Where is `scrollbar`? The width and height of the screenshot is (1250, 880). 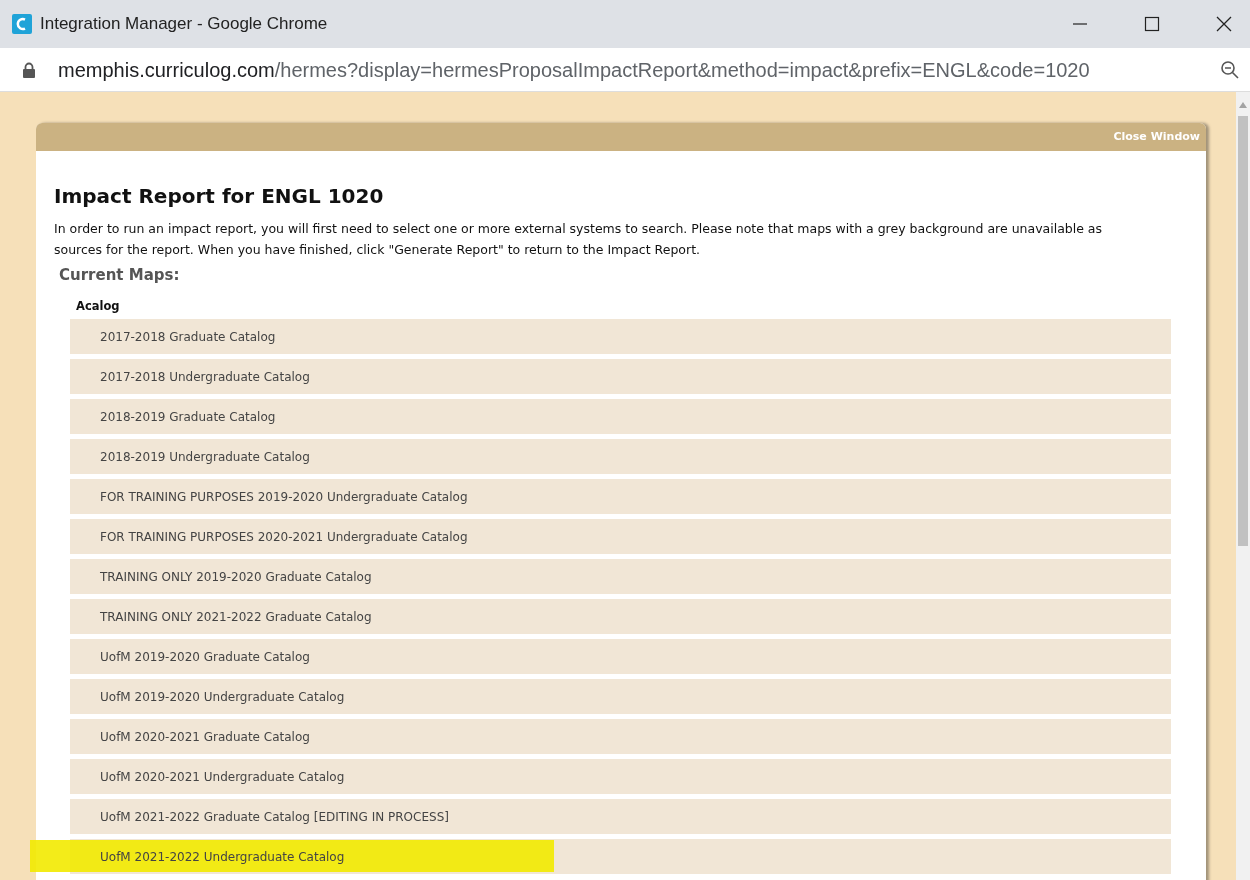
scrollbar is located at coordinates (1243, 486).